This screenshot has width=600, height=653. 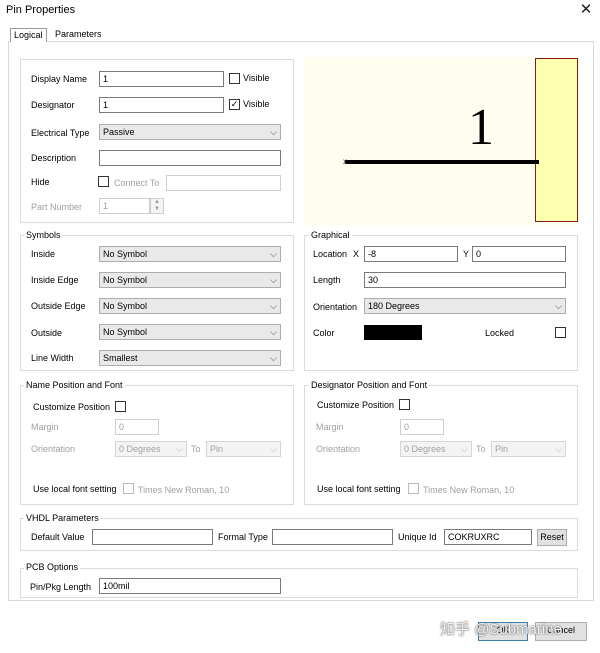 What do you see at coordinates (560, 332) in the screenshot?
I see `locked-checkbox` at bounding box center [560, 332].